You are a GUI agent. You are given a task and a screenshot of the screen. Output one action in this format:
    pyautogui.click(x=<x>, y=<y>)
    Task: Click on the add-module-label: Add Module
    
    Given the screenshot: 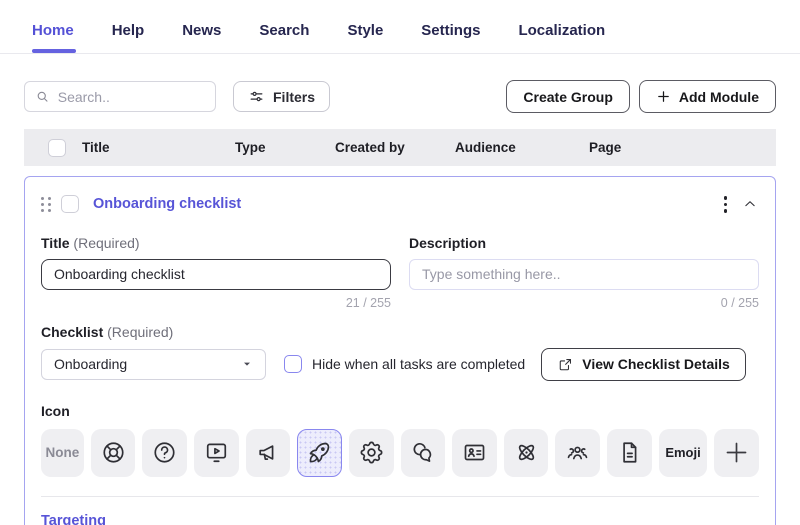 What is the action you would take?
    pyautogui.click(x=718, y=96)
    